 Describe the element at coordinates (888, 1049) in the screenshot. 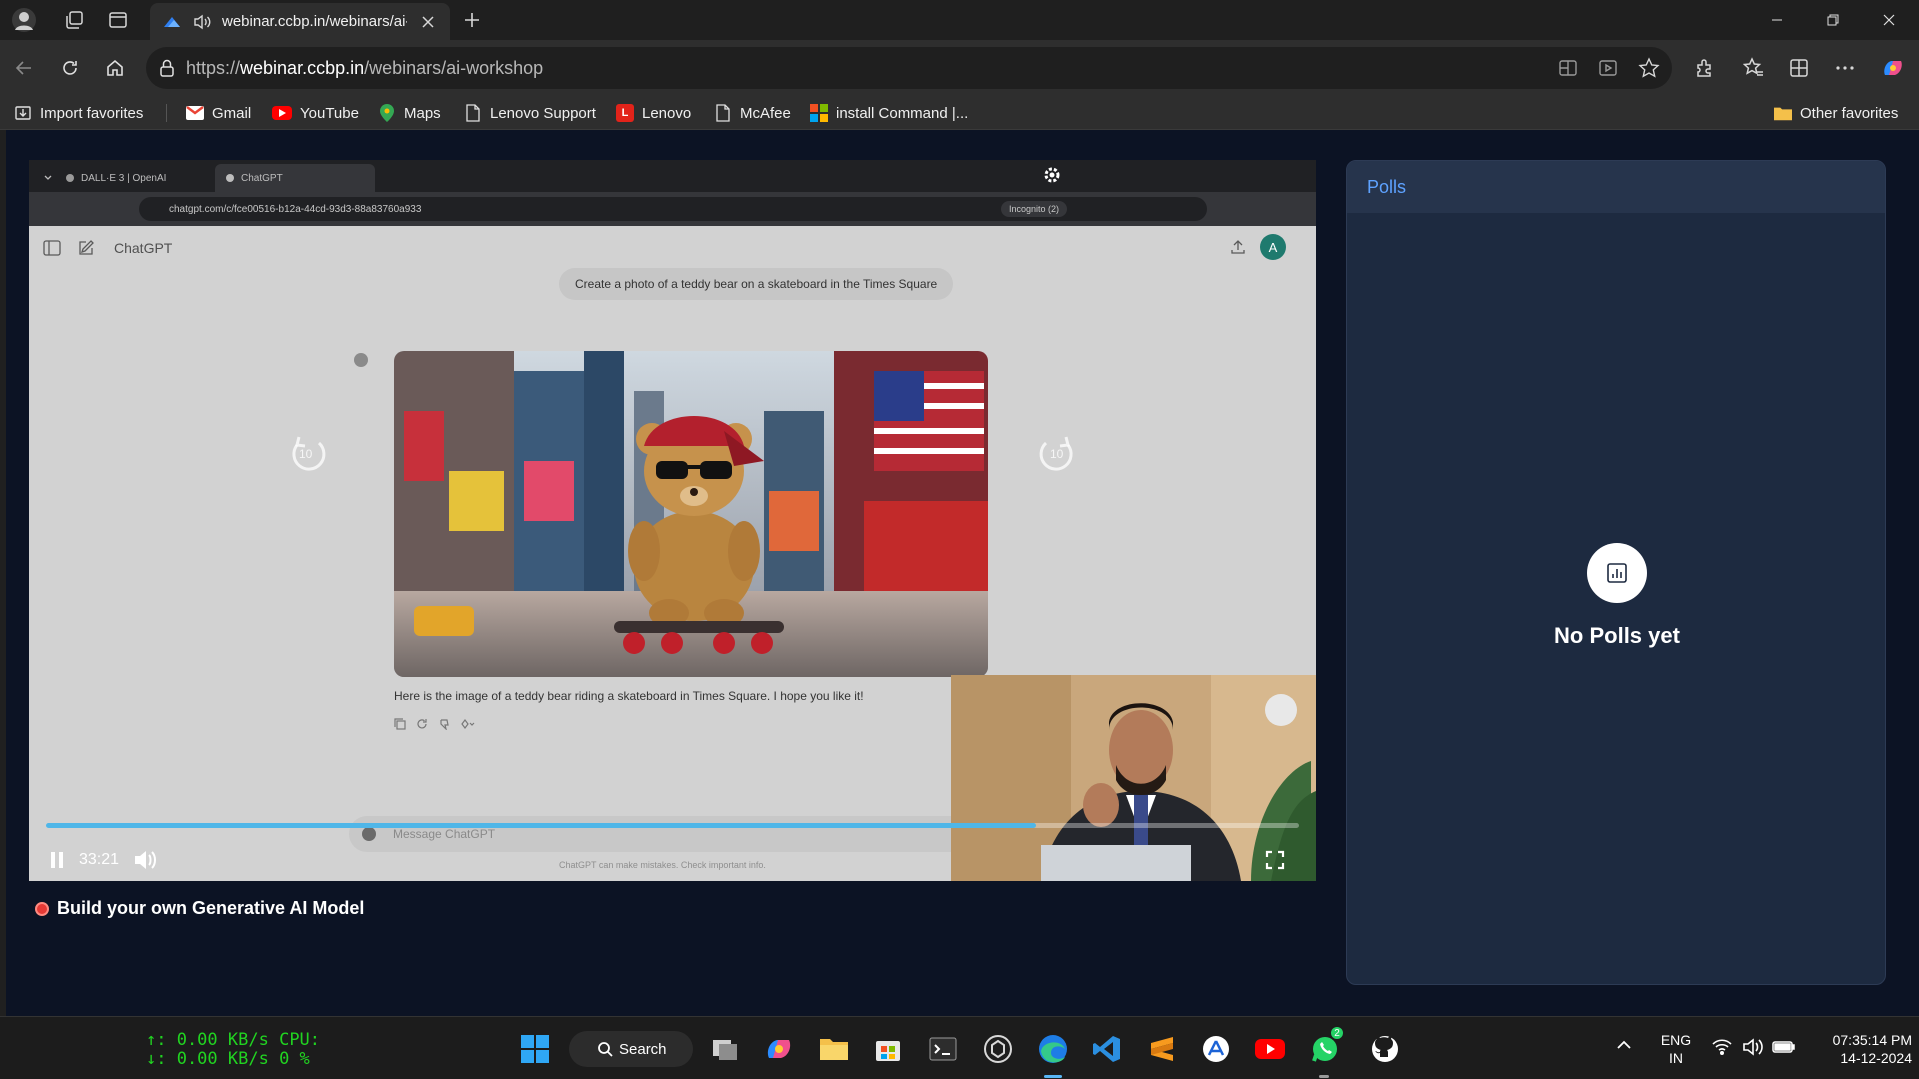

I see `microsoft-store-icon` at that location.